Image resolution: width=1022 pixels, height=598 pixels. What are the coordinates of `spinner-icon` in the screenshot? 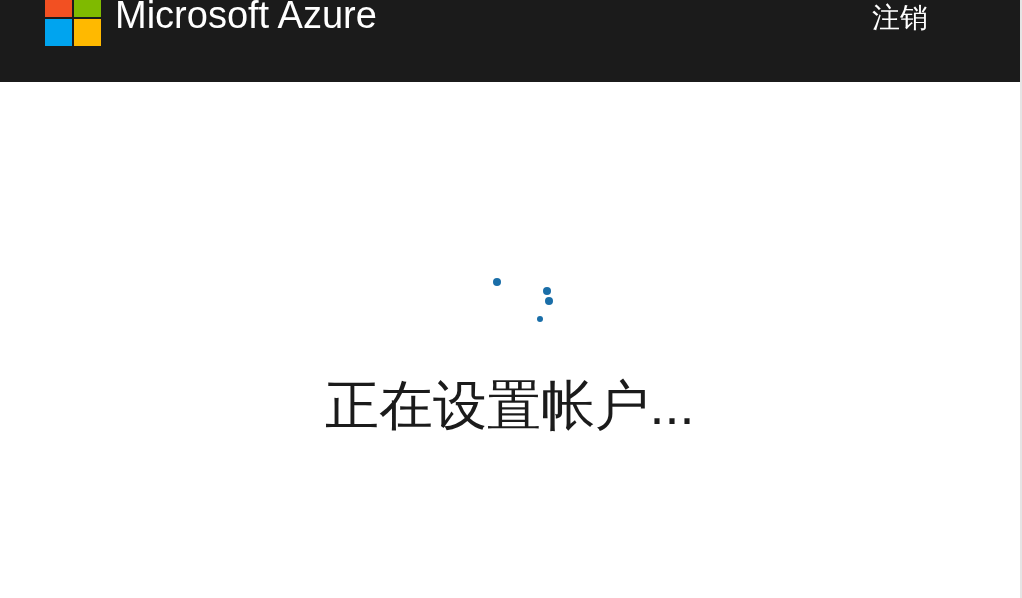 It's located at (523, 300).